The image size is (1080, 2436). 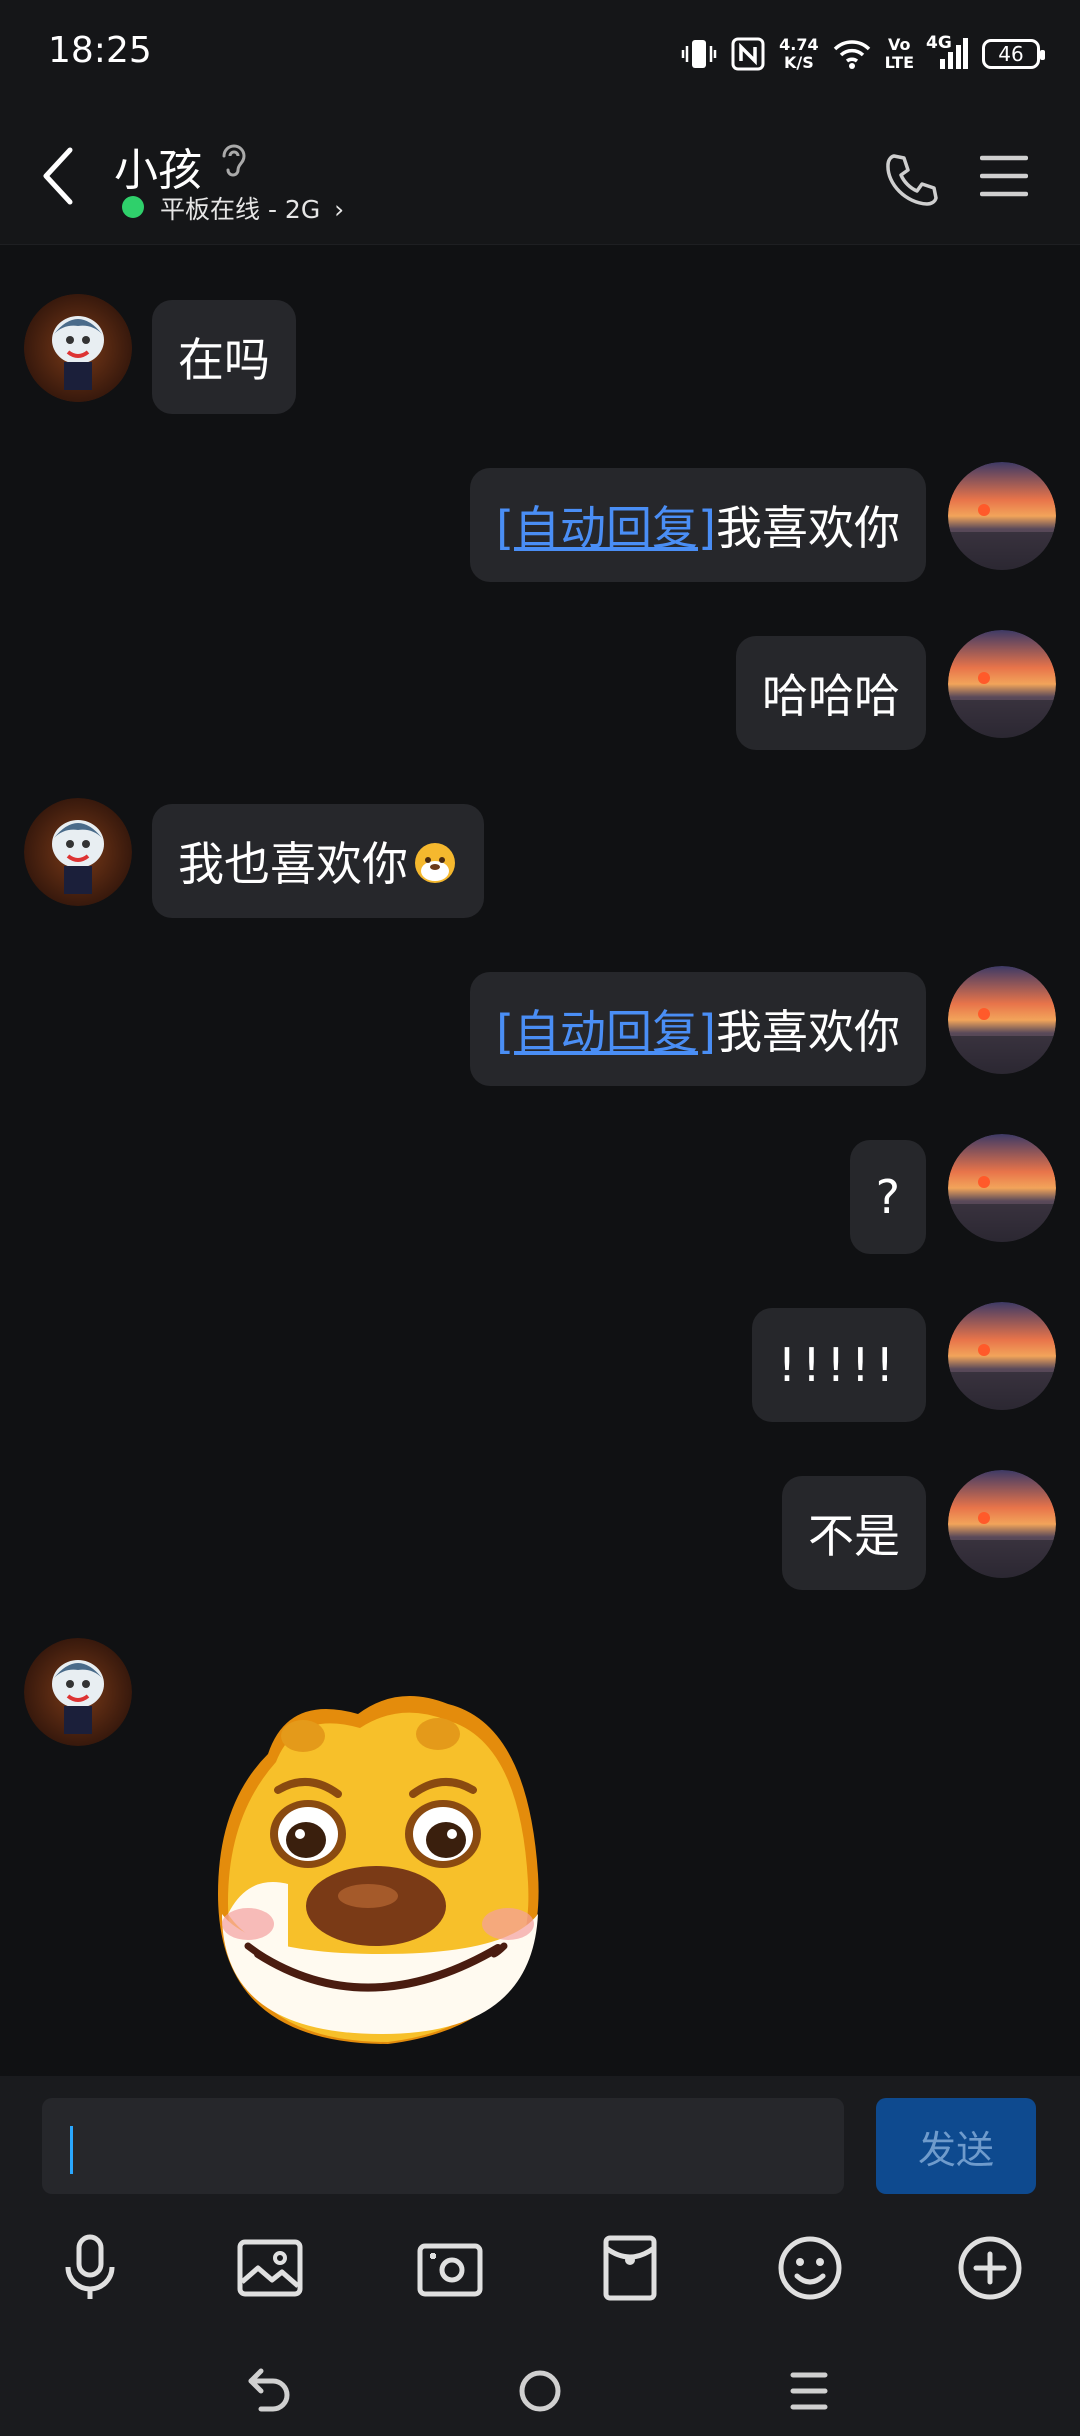 What do you see at coordinates (540, 2268) in the screenshot?
I see `input-toolbar` at bounding box center [540, 2268].